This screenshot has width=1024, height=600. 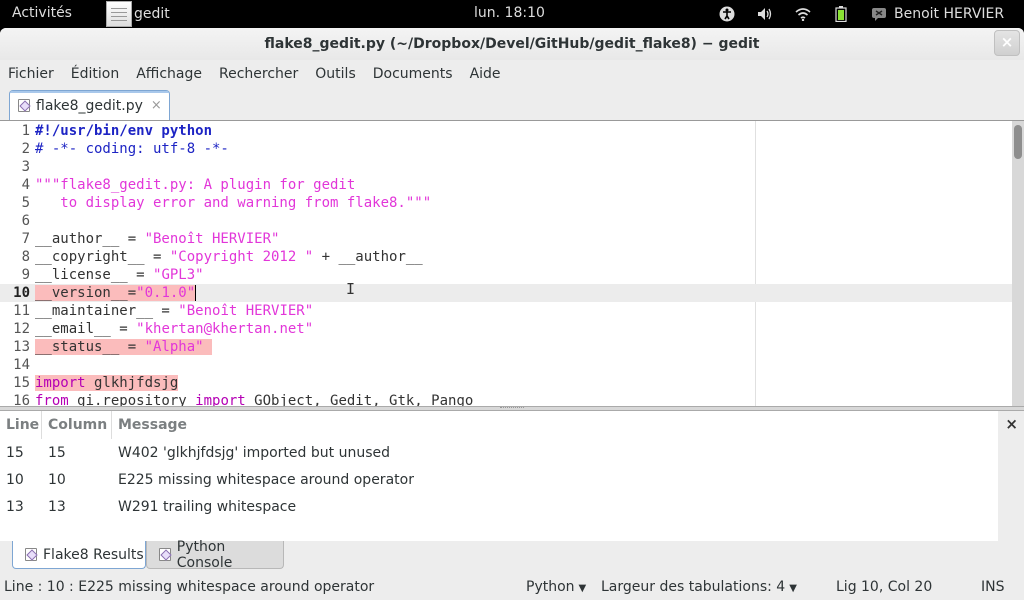 I want to click on line-number: 5, so click(x=25, y=203).